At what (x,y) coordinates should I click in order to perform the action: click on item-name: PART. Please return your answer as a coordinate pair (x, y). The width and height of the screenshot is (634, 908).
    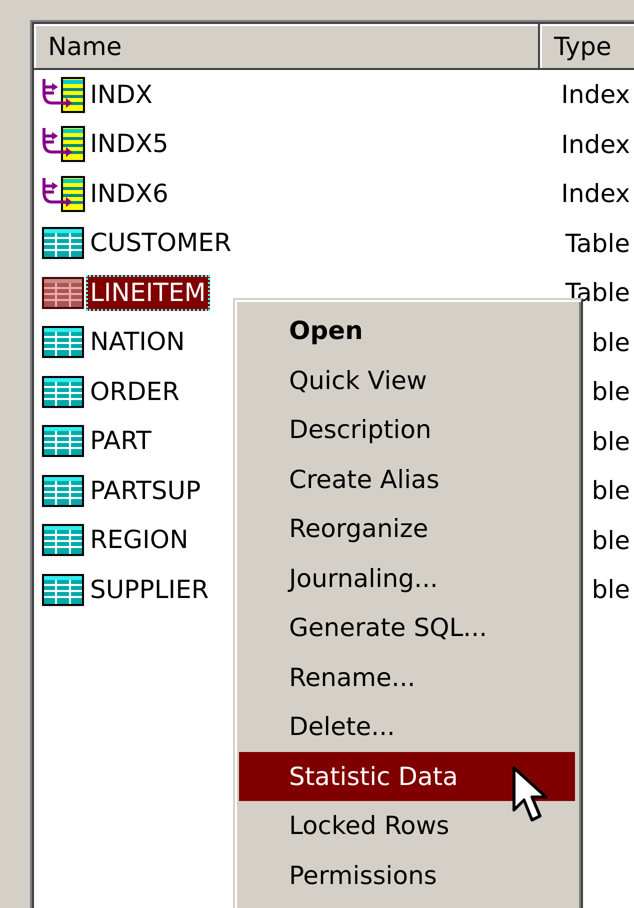
    Looking at the image, I should click on (121, 441).